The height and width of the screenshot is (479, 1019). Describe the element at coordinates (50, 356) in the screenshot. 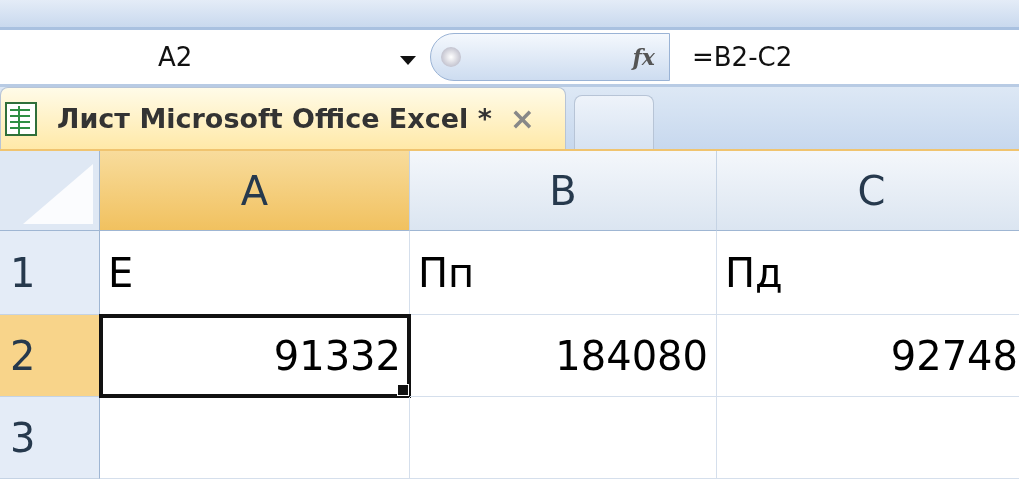

I see `row-header: 2` at that location.